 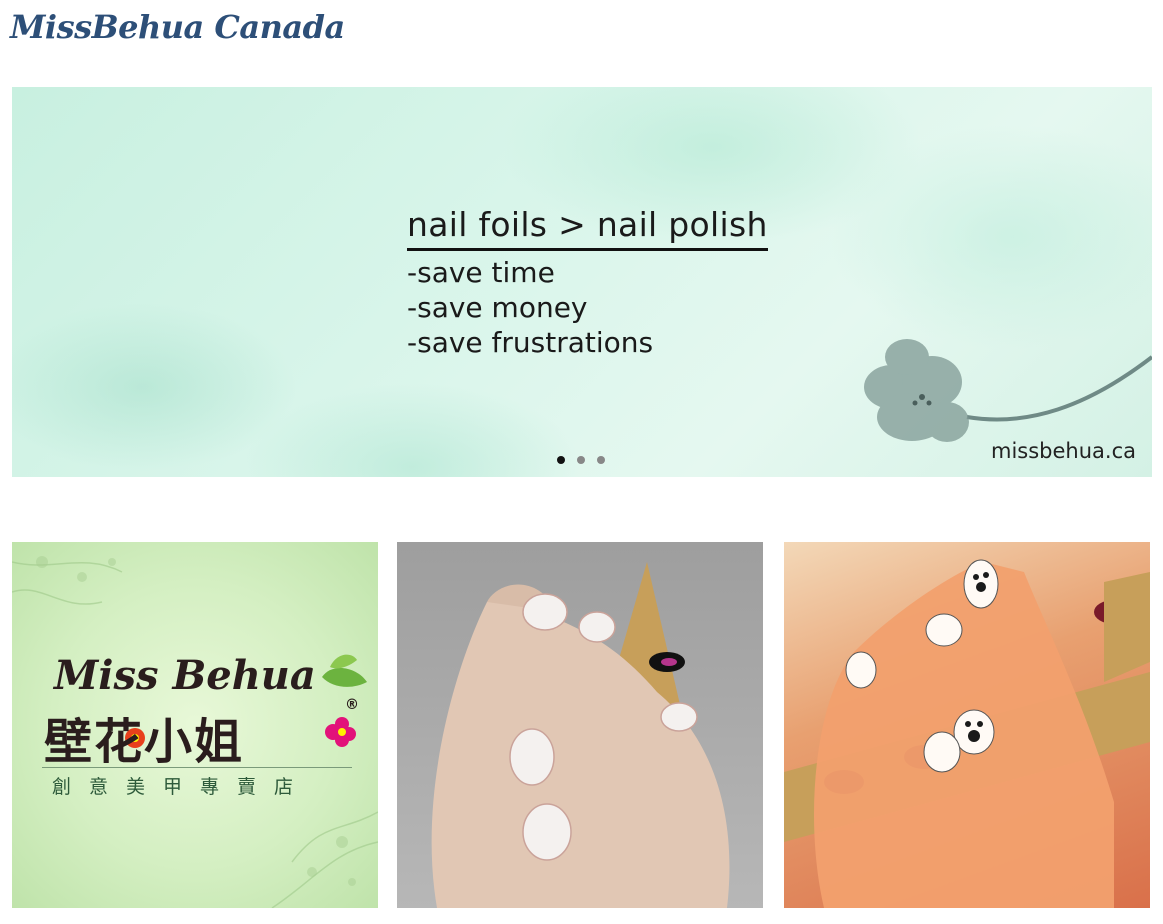 What do you see at coordinates (481, 272) in the screenshot?
I see `hero-line-time: -save time` at bounding box center [481, 272].